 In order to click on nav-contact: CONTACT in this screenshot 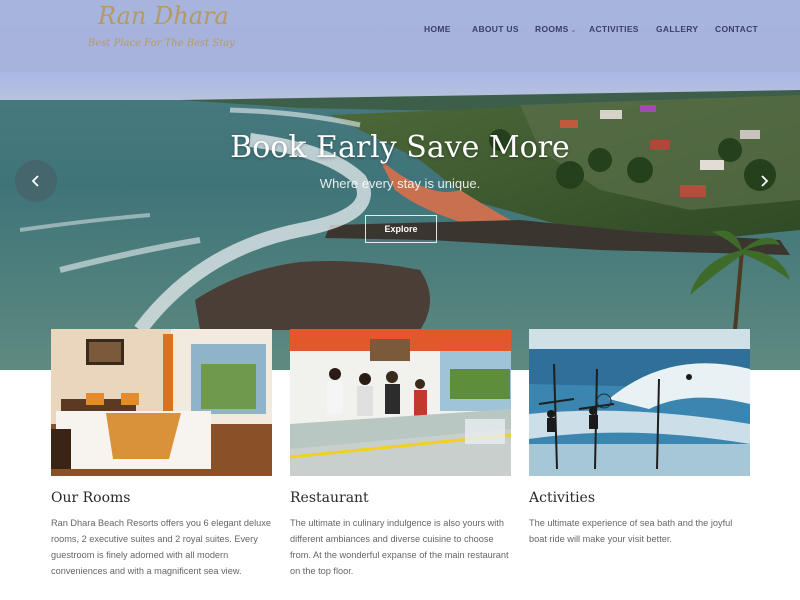, I will do `click(736, 29)`.